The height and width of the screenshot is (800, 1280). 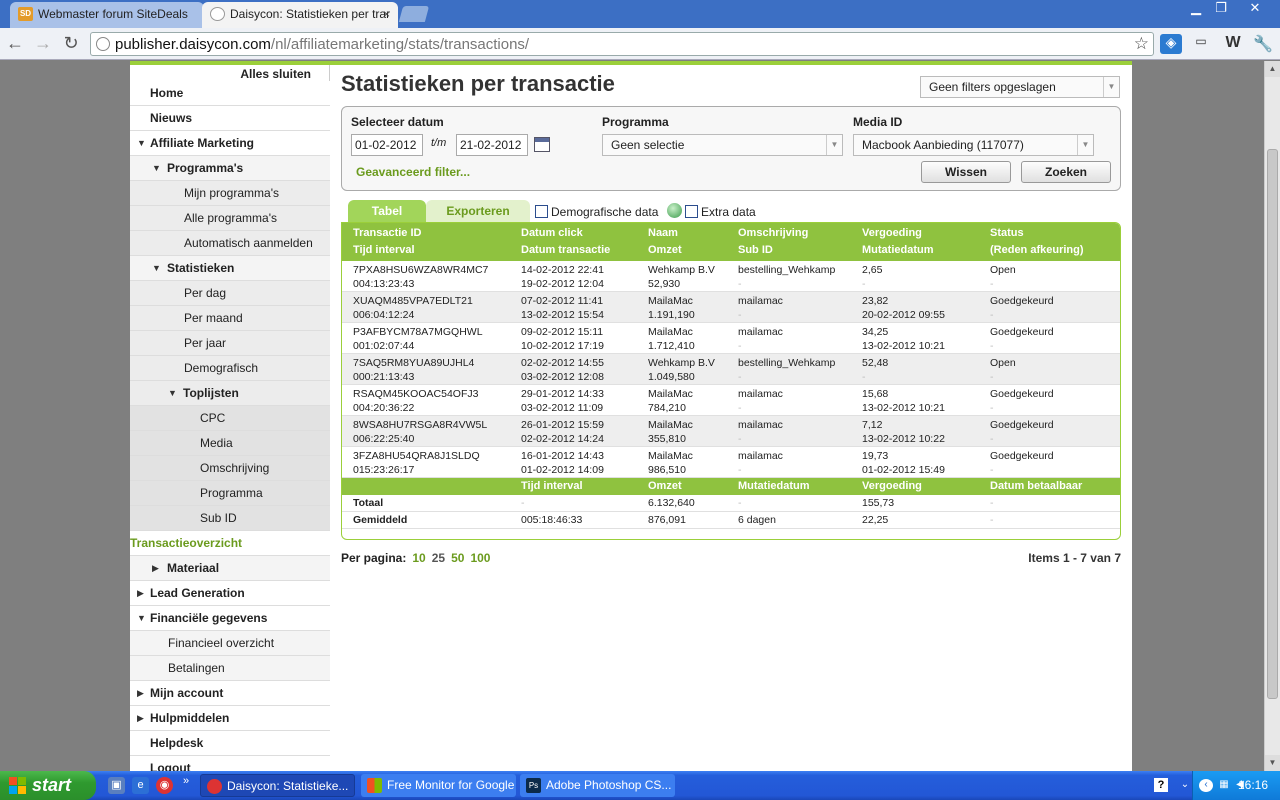 What do you see at coordinates (1022, 301) in the screenshot?
I see `table-cell: Goedgekeurd` at bounding box center [1022, 301].